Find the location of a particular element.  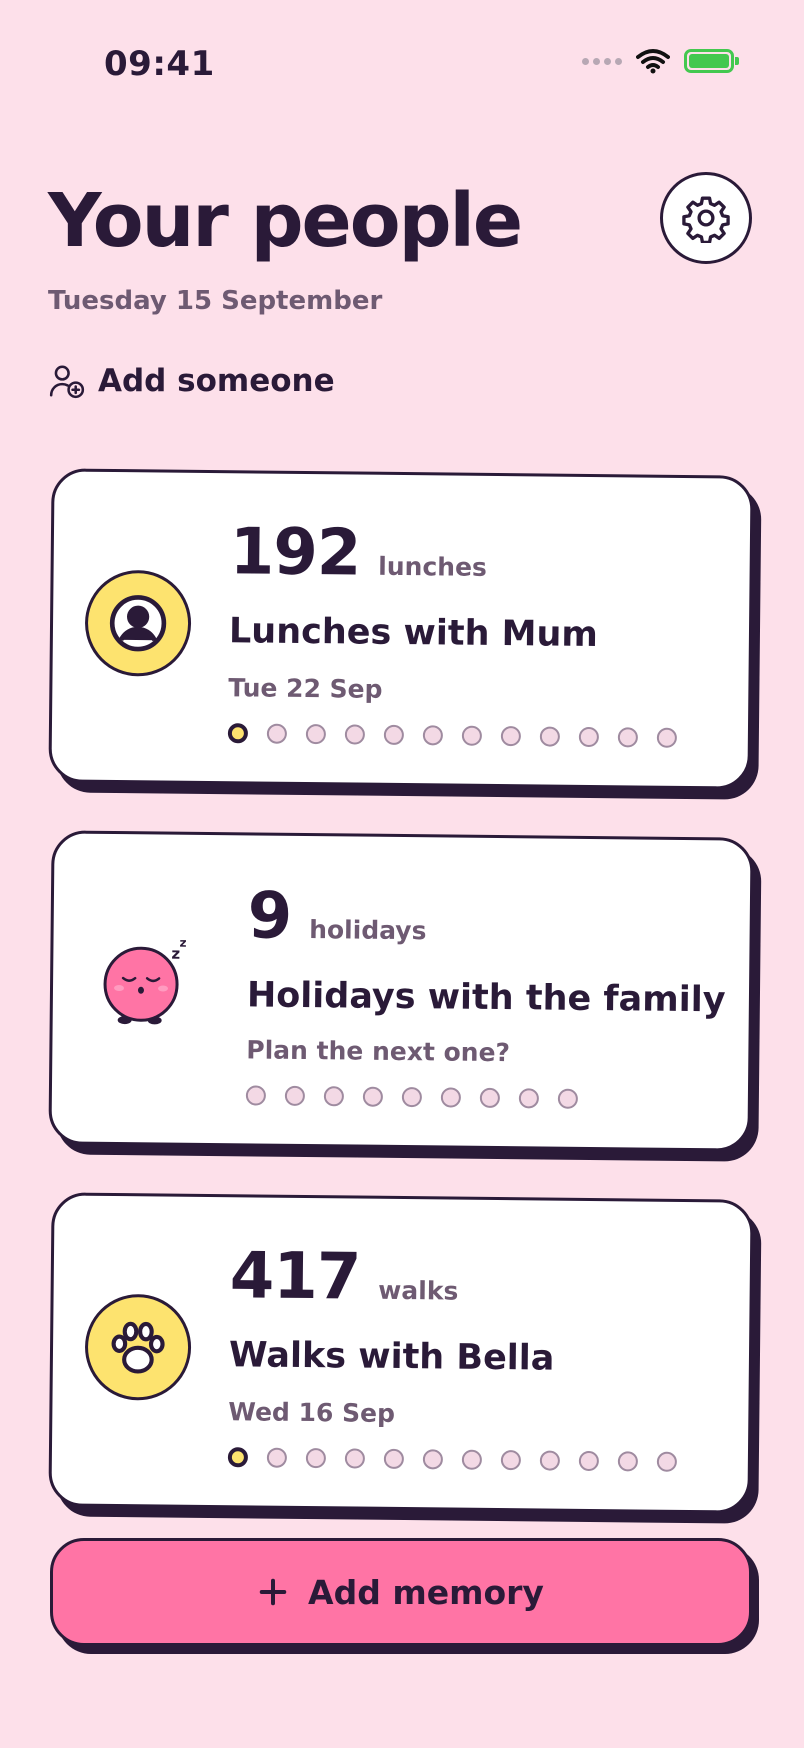

date-label: Tuesday 15 September is located at coordinates (215, 301).